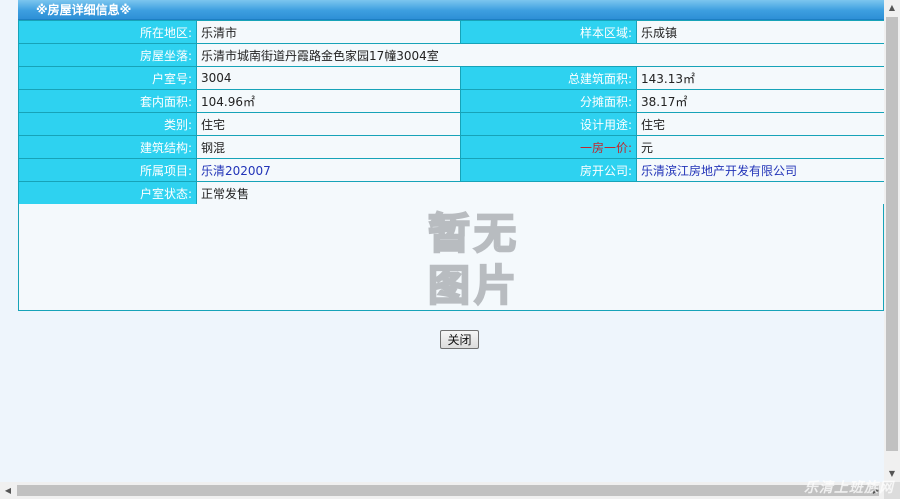 This screenshot has width=900, height=499. I want to click on vertical-scrollbar: ▲ ▼, so click(892, 241).